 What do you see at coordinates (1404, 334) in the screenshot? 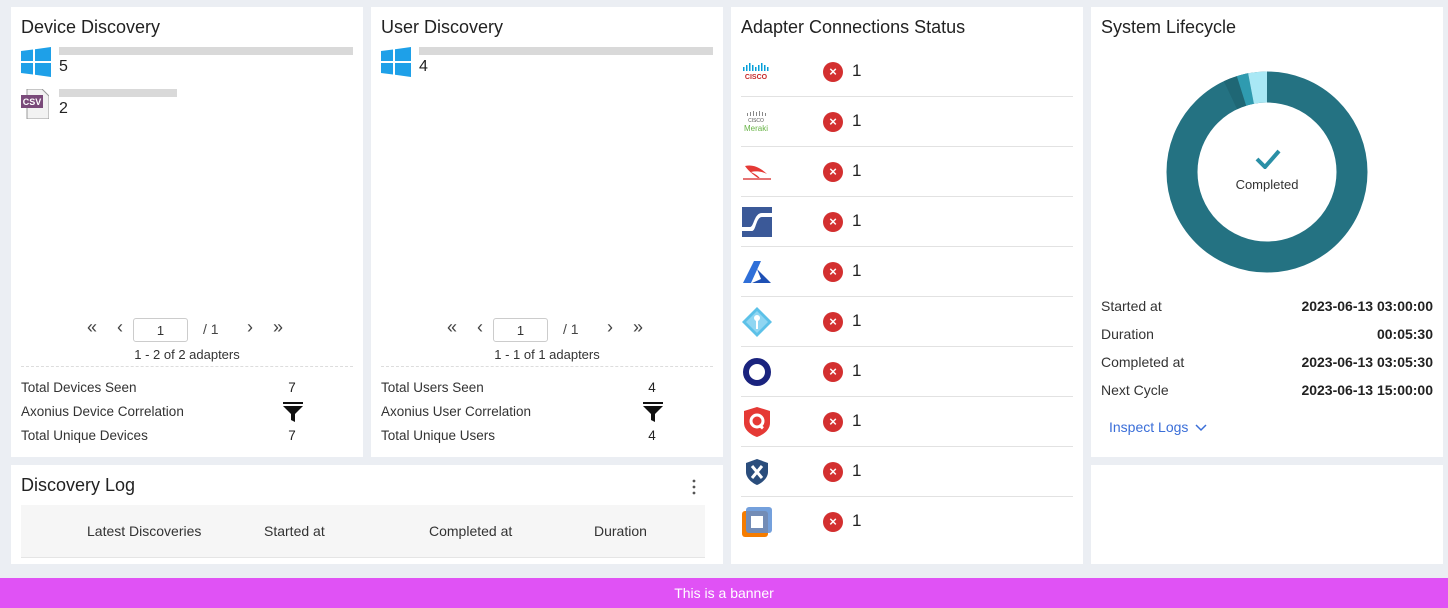
I see `lifecycle-value: 00:05:30` at bounding box center [1404, 334].